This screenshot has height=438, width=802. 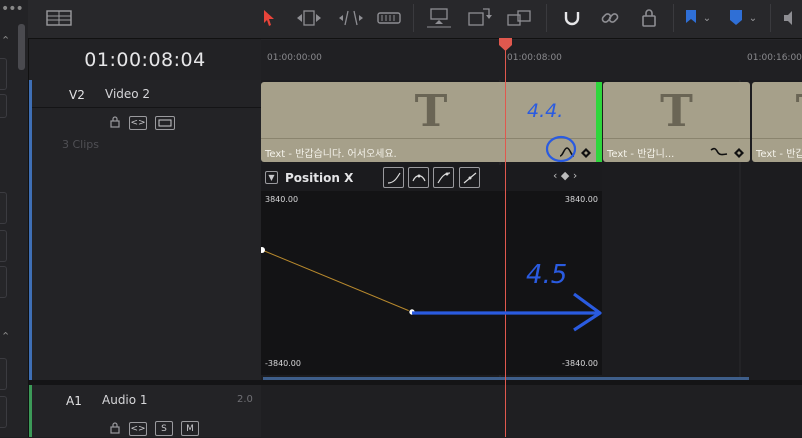 I want to click on track-monitor-icon, so click(x=165, y=122).